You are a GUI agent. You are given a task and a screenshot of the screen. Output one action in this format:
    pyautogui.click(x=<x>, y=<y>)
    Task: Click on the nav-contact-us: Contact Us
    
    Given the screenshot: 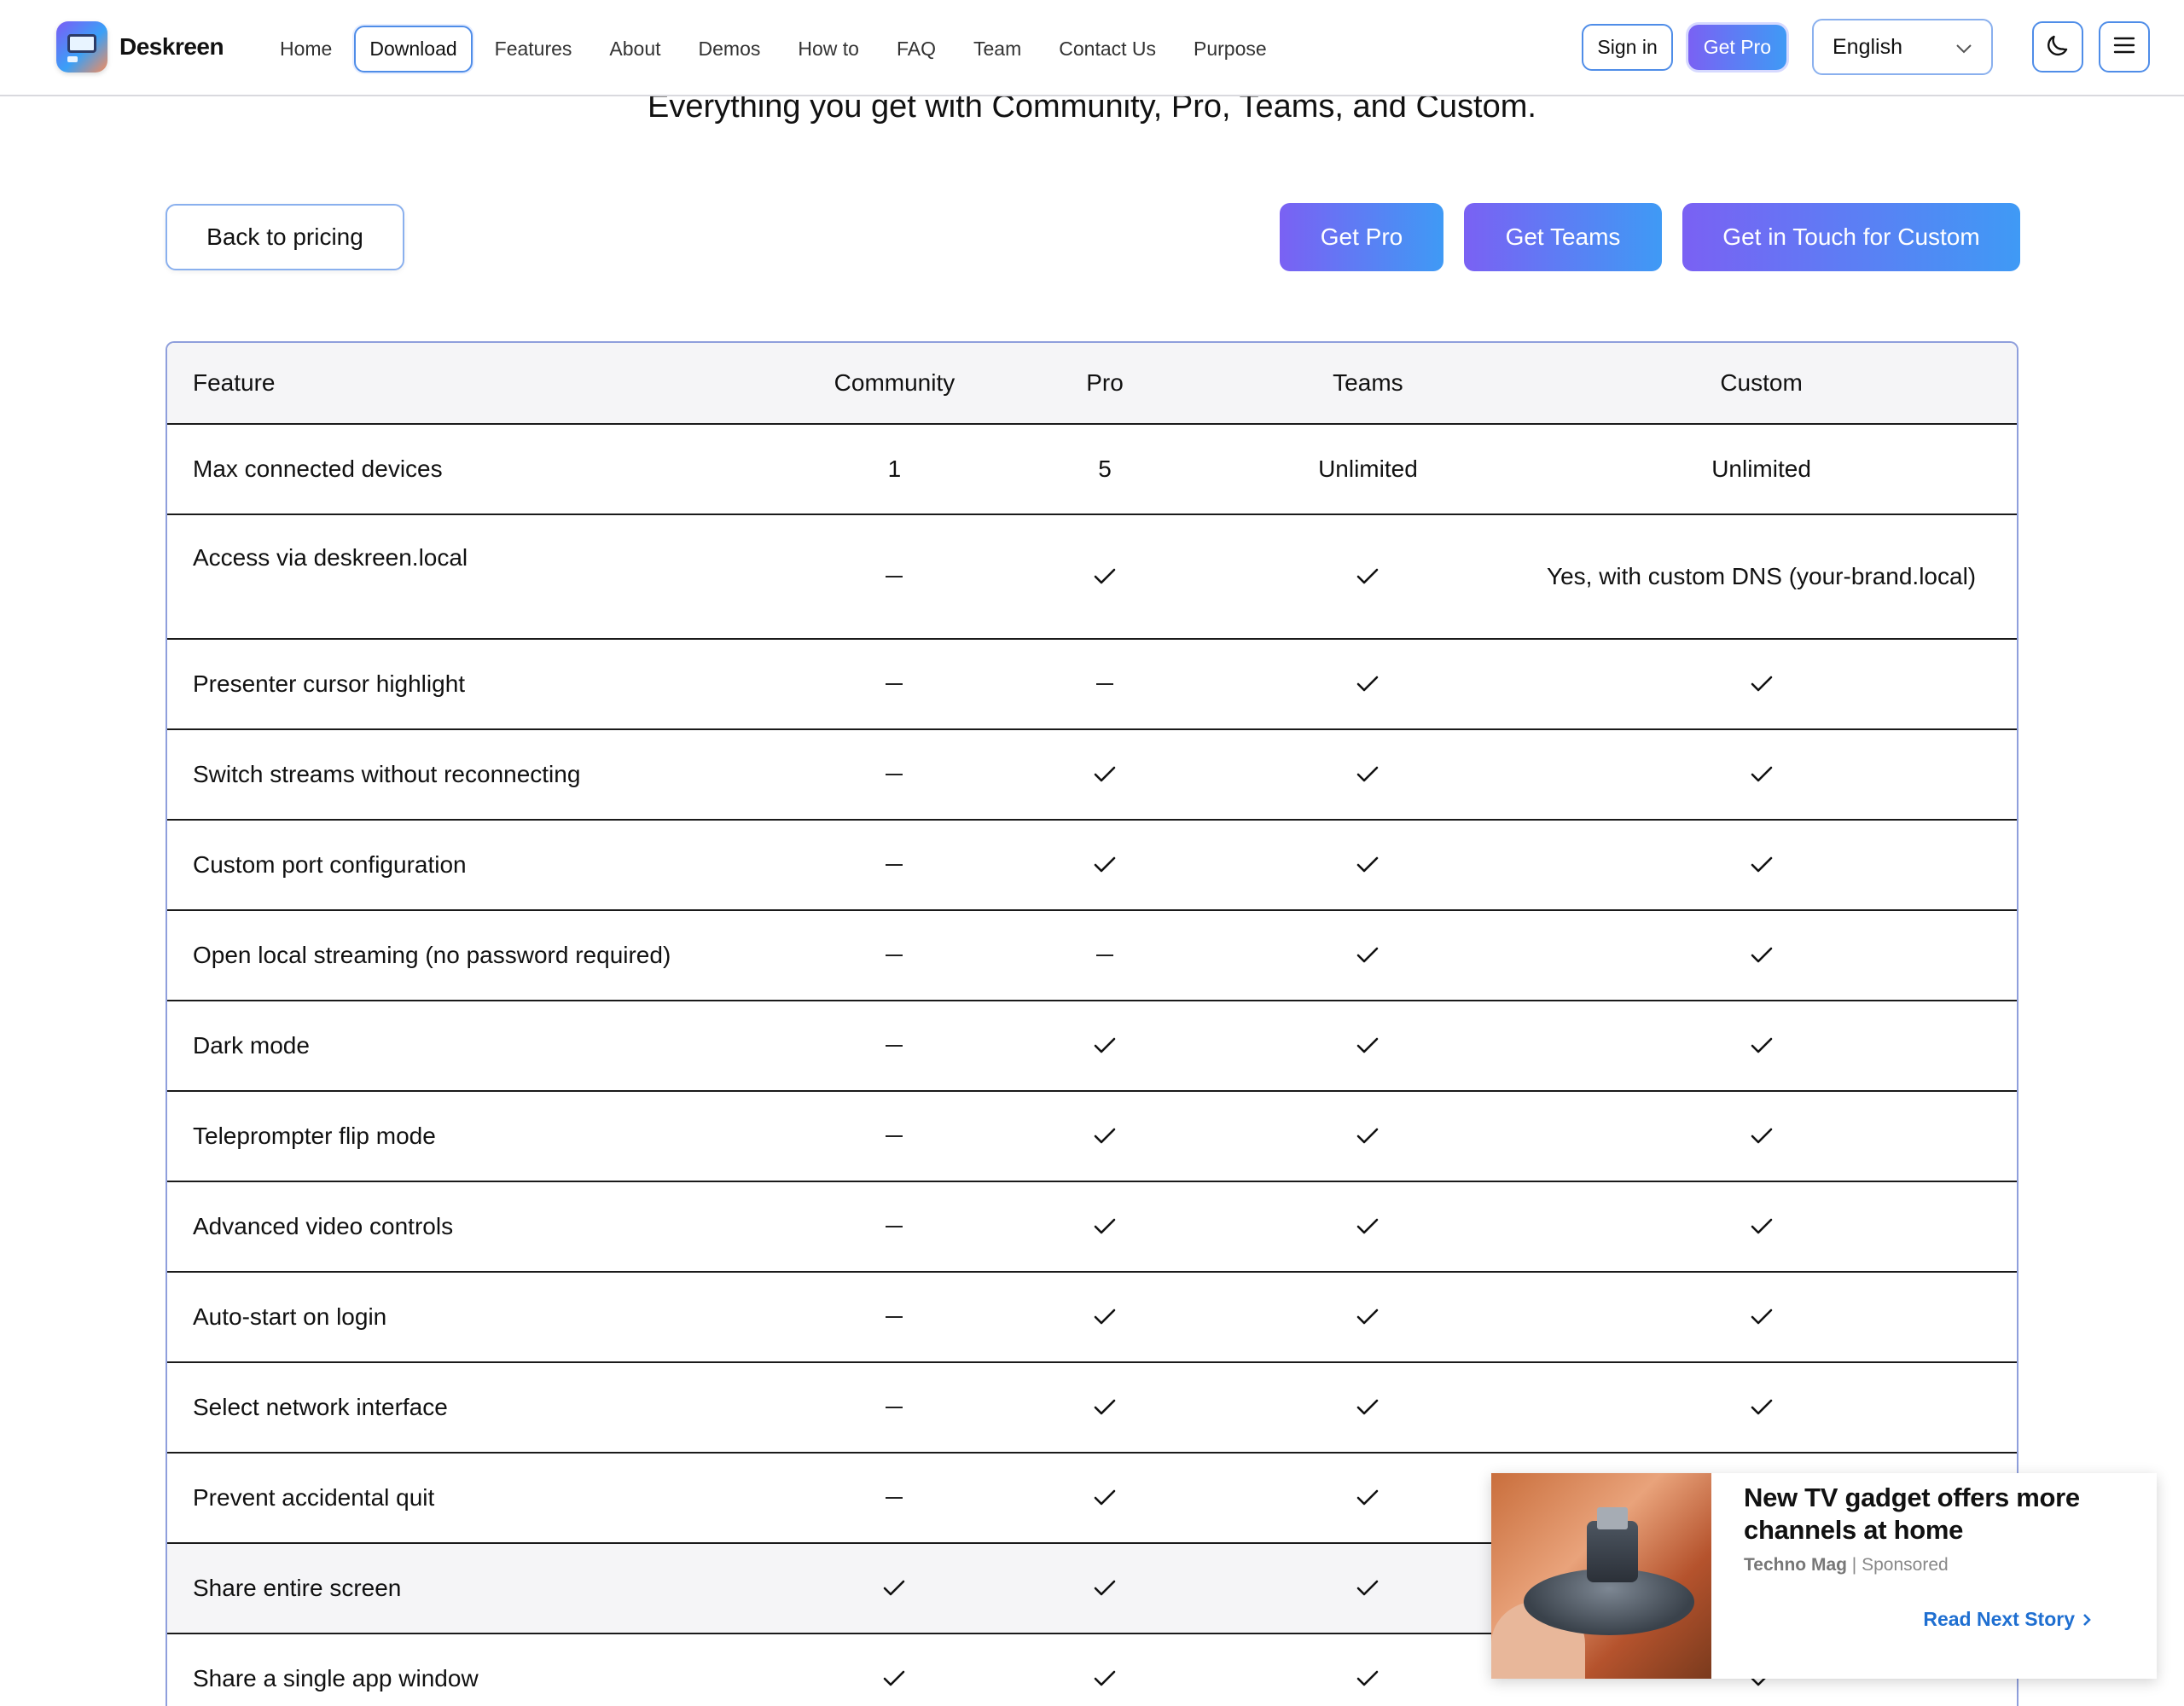 What is the action you would take?
    pyautogui.click(x=1107, y=49)
    